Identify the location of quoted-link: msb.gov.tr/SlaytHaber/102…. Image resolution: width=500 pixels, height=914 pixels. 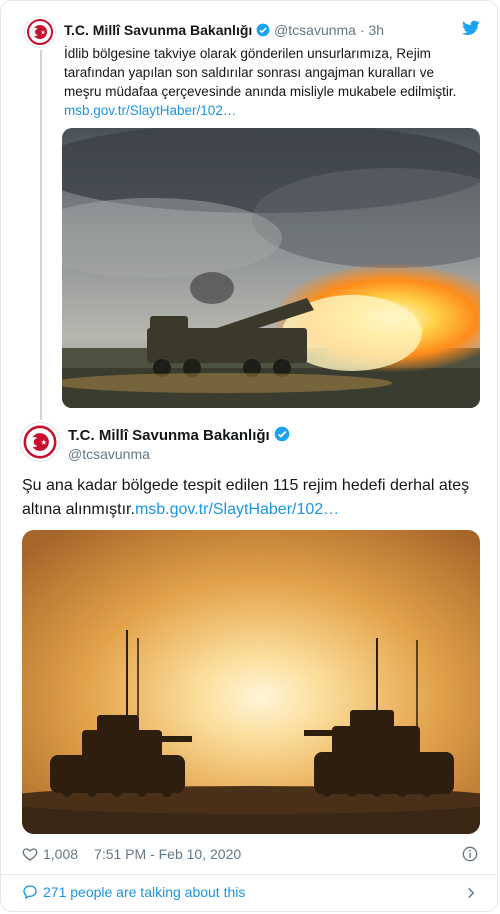
(274, 110).